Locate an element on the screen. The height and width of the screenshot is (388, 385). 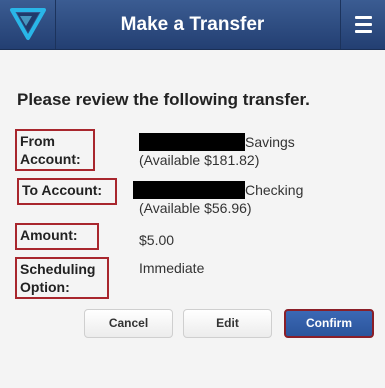
to-account-value: Checking (Available $56.96) is located at coordinates (218, 199).